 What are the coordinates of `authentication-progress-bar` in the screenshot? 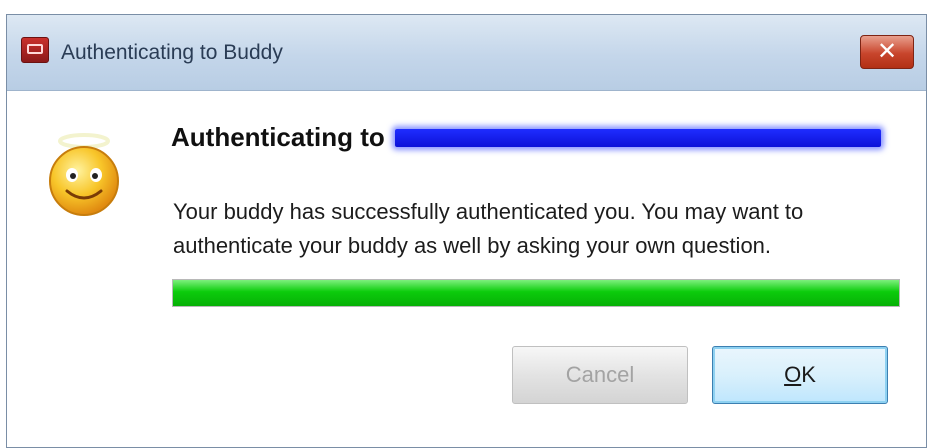 It's located at (536, 293).